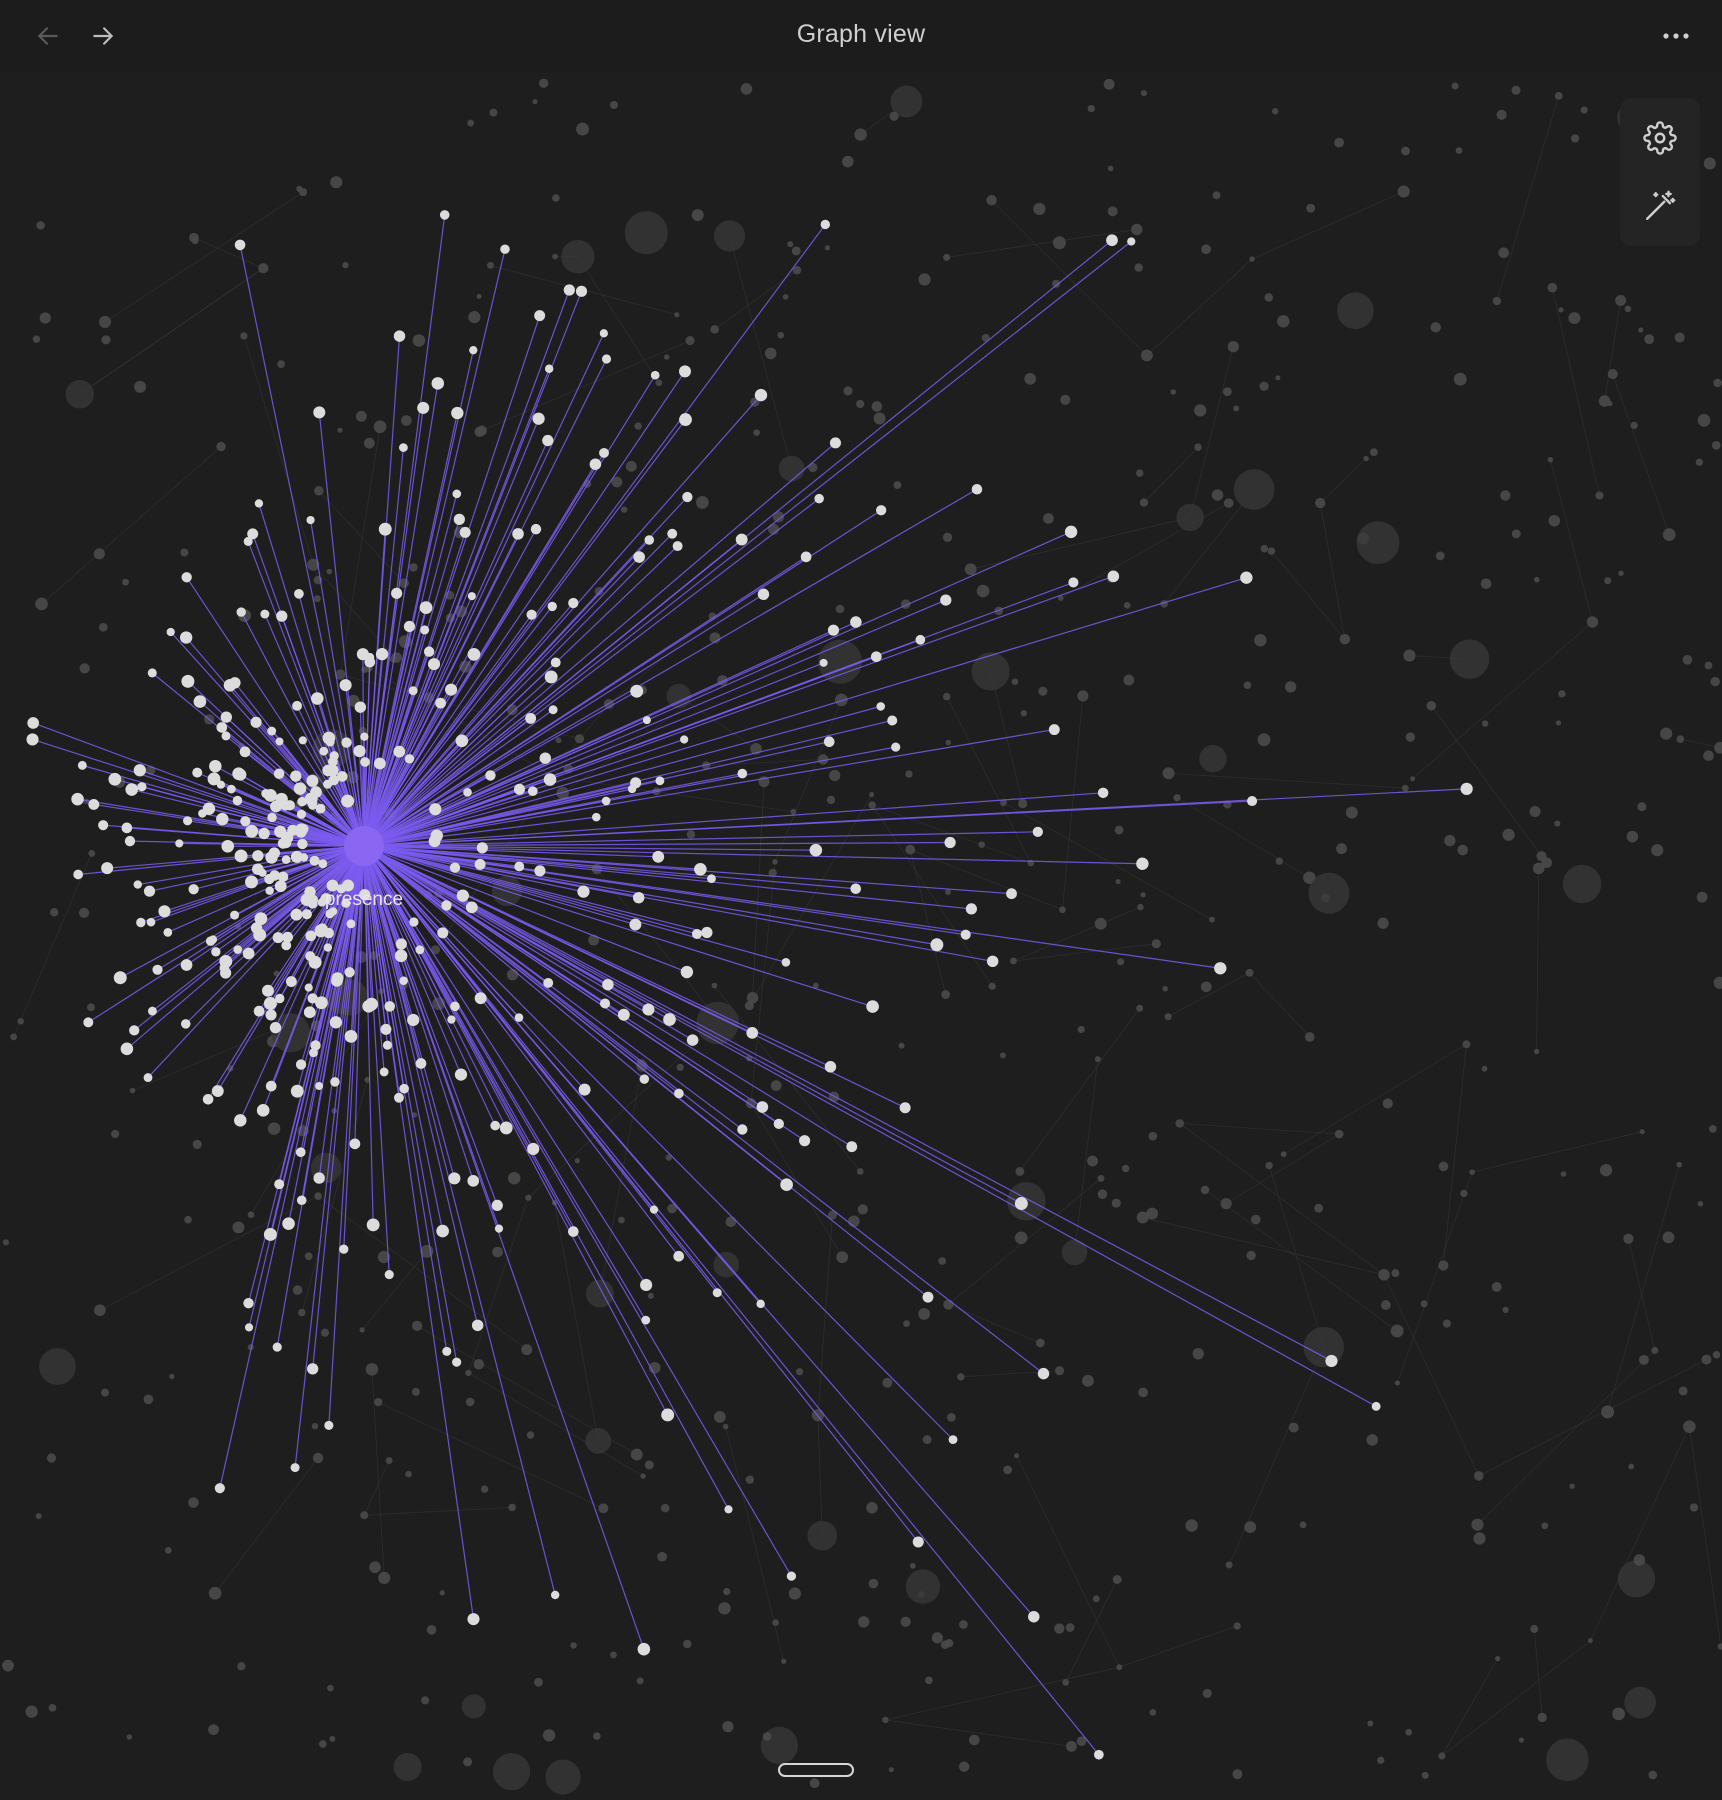 This screenshot has width=1722, height=1800. Describe the element at coordinates (1660, 138) in the screenshot. I see `graph-settings-button` at that location.